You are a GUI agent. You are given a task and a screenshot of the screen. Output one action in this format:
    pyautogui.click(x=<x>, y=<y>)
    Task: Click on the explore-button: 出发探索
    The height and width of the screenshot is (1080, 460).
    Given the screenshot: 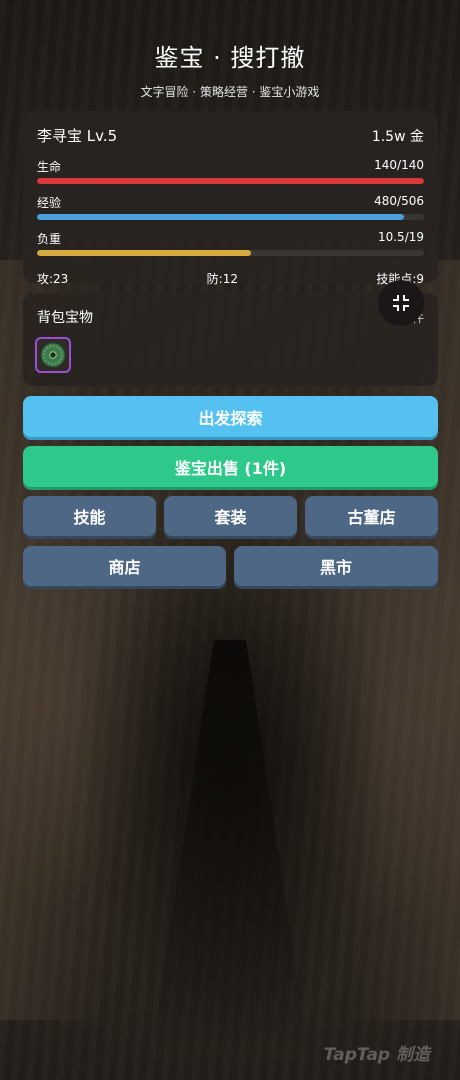 What is the action you would take?
    pyautogui.click(x=230, y=416)
    